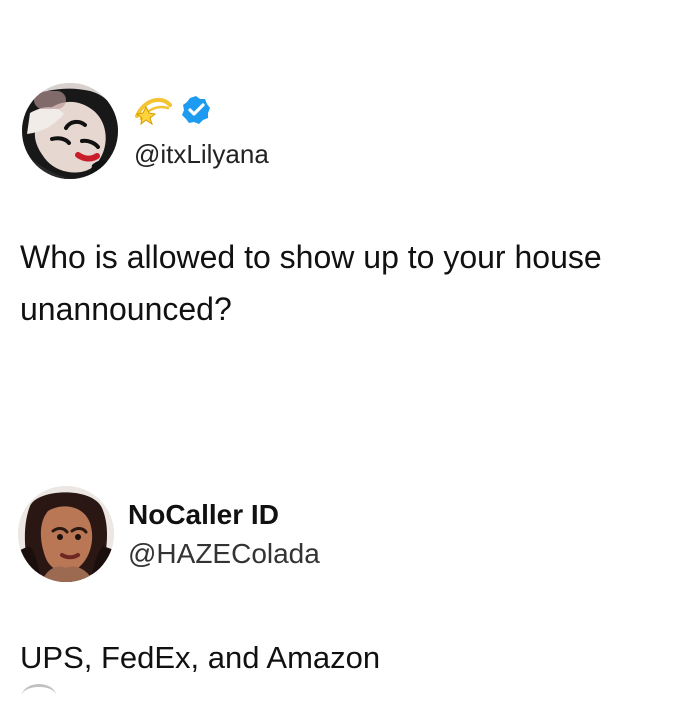 The image size is (700, 707). What do you see at coordinates (203, 515) in the screenshot?
I see `display-name: NoCaller ID` at bounding box center [203, 515].